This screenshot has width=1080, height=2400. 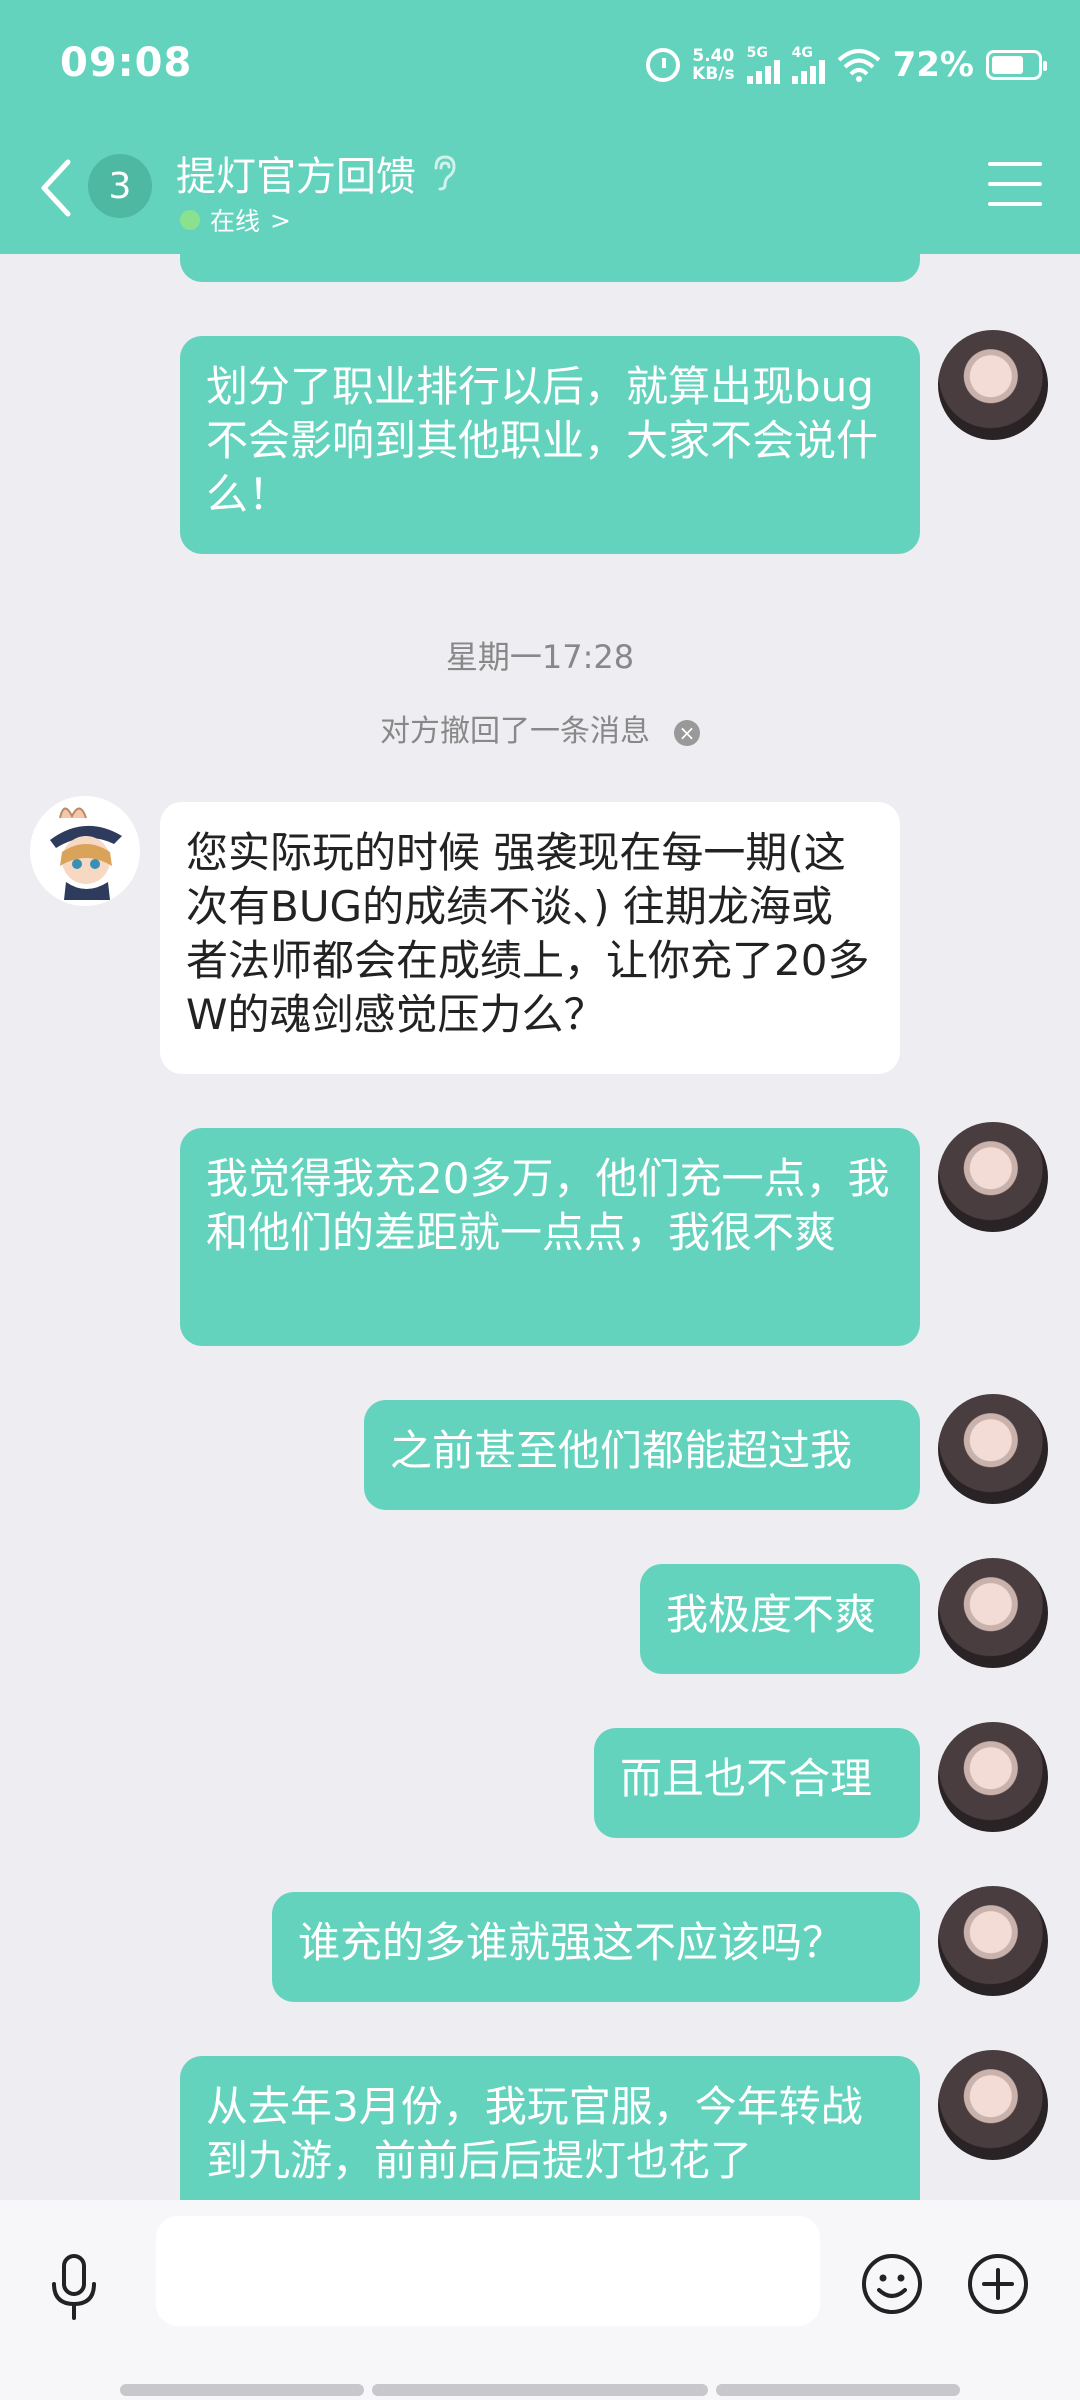 I want to click on recall-notice-text: 对方撤回了一条消息, so click(x=515, y=731).